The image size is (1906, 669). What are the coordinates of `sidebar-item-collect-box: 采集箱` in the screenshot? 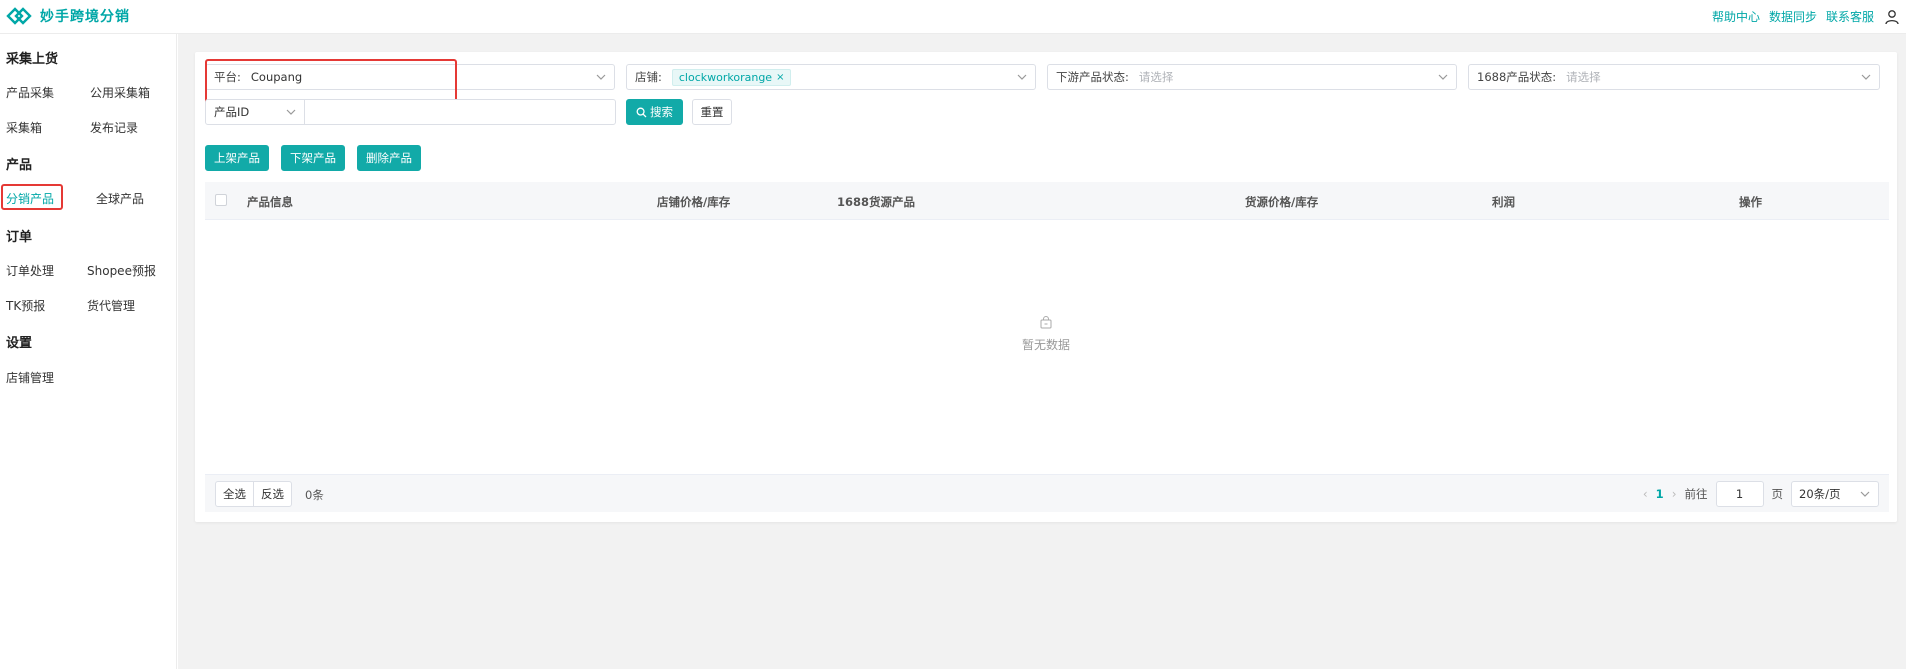 It's located at (24, 127).